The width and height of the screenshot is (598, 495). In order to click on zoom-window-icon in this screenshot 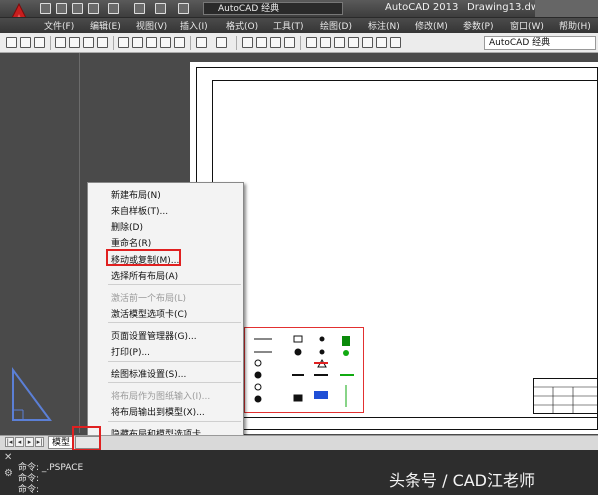, I will do `click(275, 42)`.